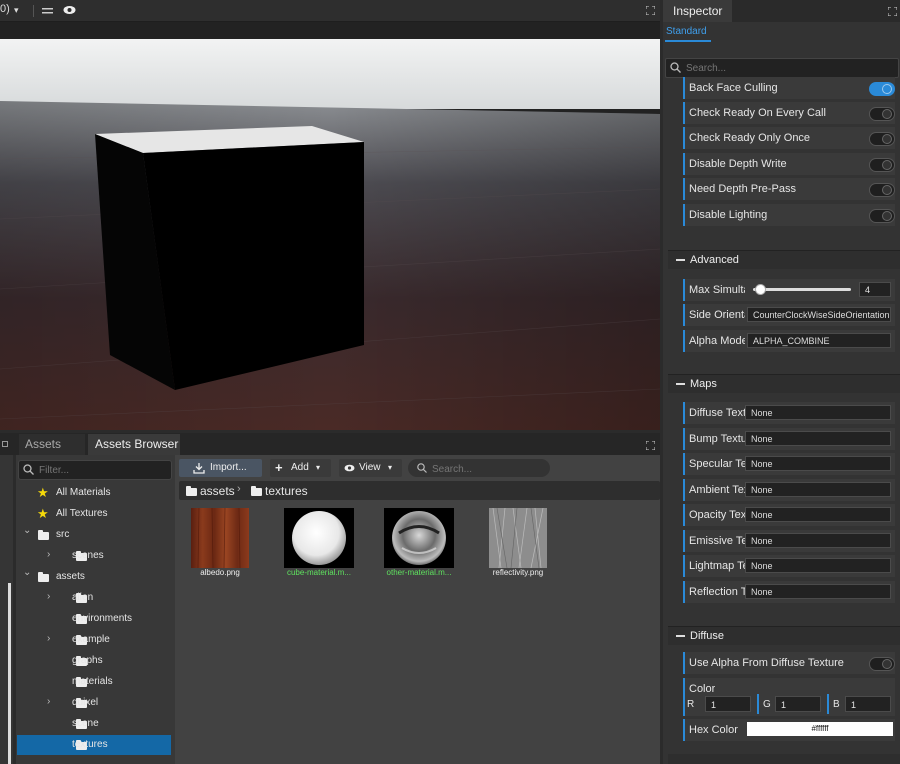 This screenshot has height=764, width=900. I want to click on section-maps-header: Maps, so click(784, 383).